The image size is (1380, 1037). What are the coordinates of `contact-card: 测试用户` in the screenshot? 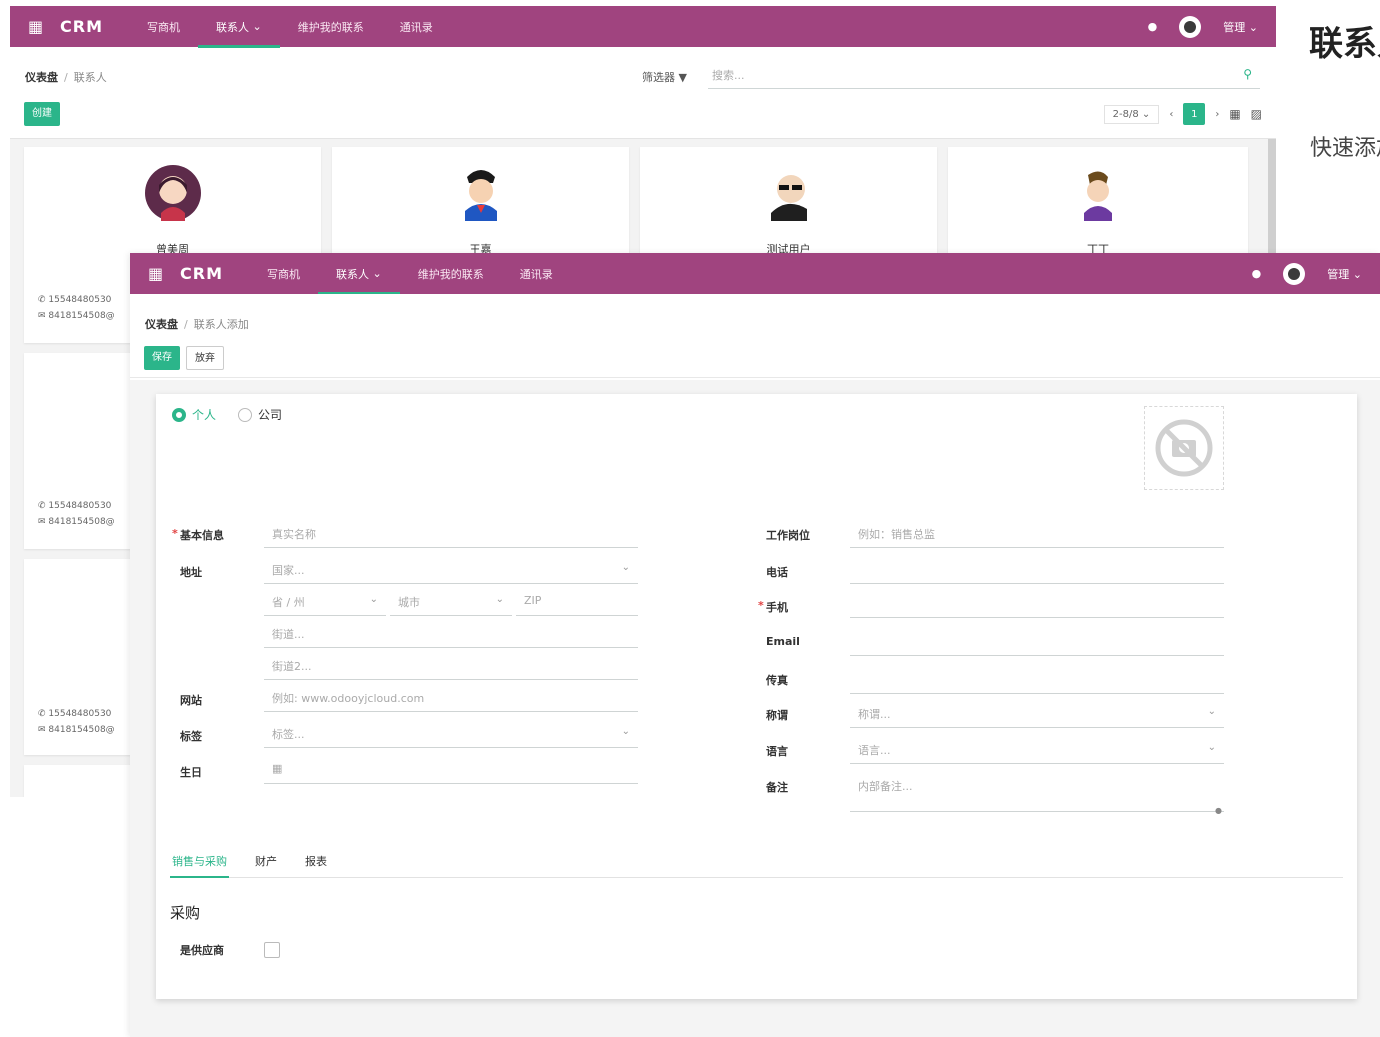 It's located at (788, 202).